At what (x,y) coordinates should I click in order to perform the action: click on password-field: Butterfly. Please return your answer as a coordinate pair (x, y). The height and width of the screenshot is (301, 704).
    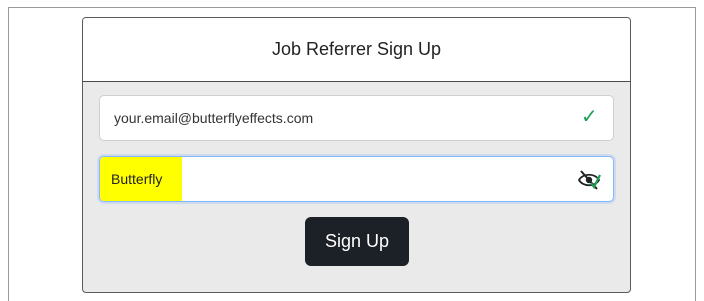
    Looking at the image, I should click on (356, 179).